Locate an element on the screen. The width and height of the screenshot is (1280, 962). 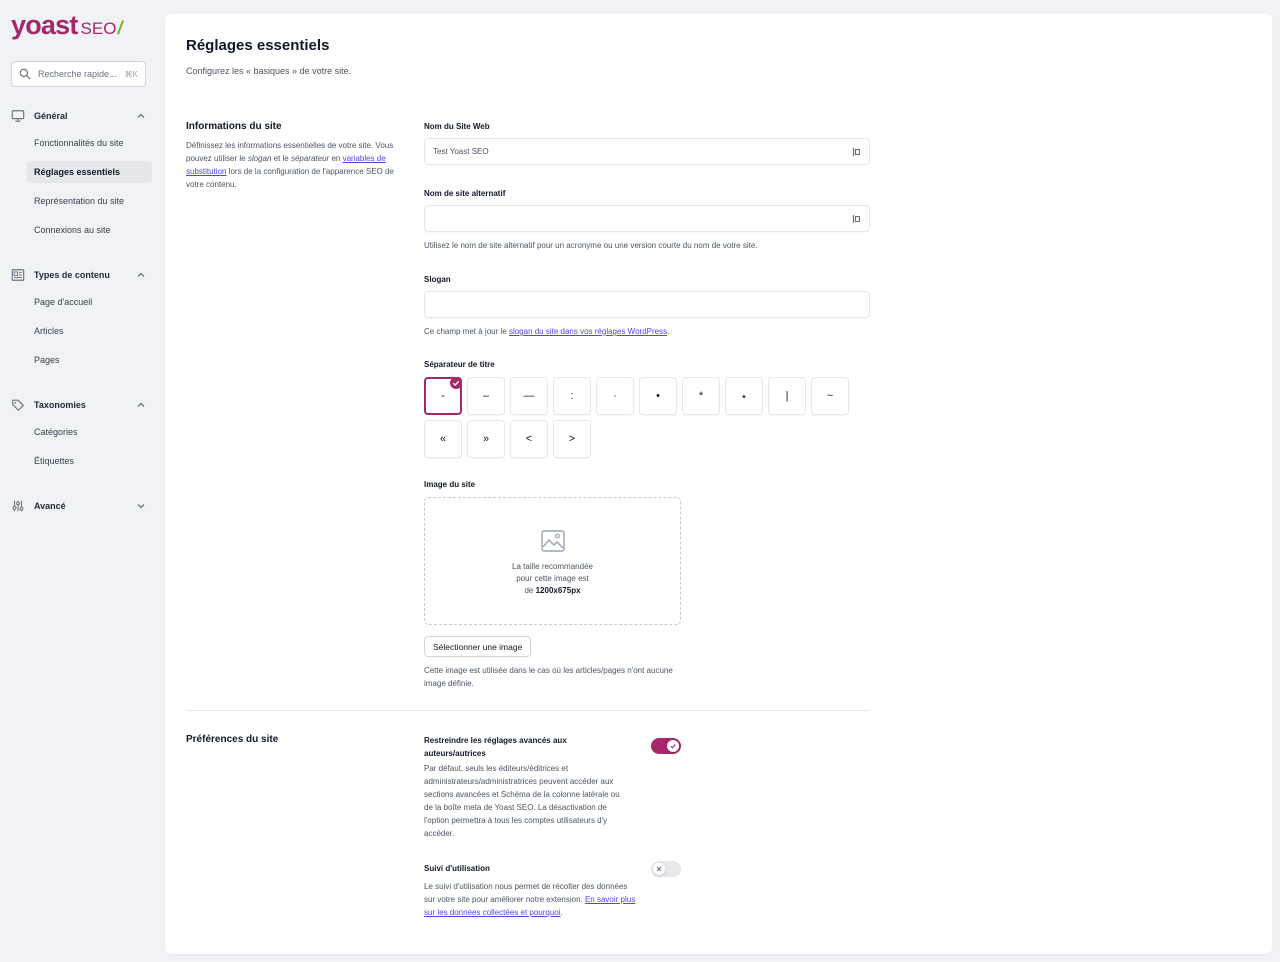
sidebar-item-pages: Pages is located at coordinates (89, 360).